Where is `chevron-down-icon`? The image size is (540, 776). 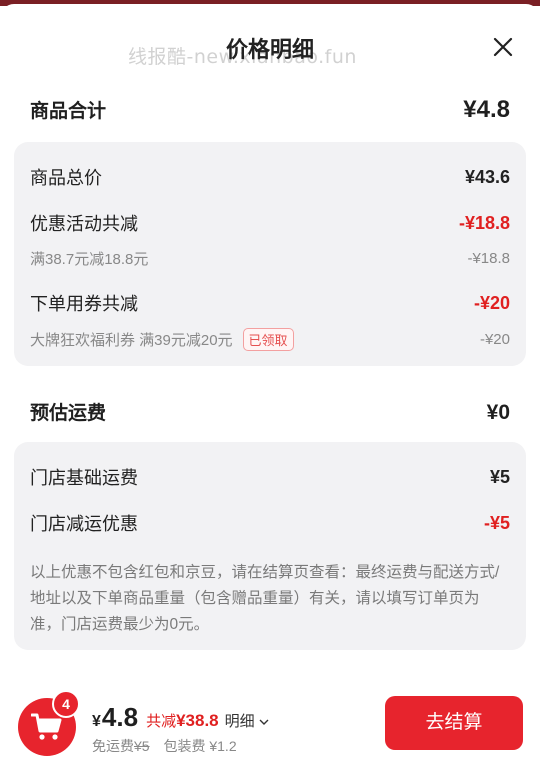 chevron-down-icon is located at coordinates (264, 722).